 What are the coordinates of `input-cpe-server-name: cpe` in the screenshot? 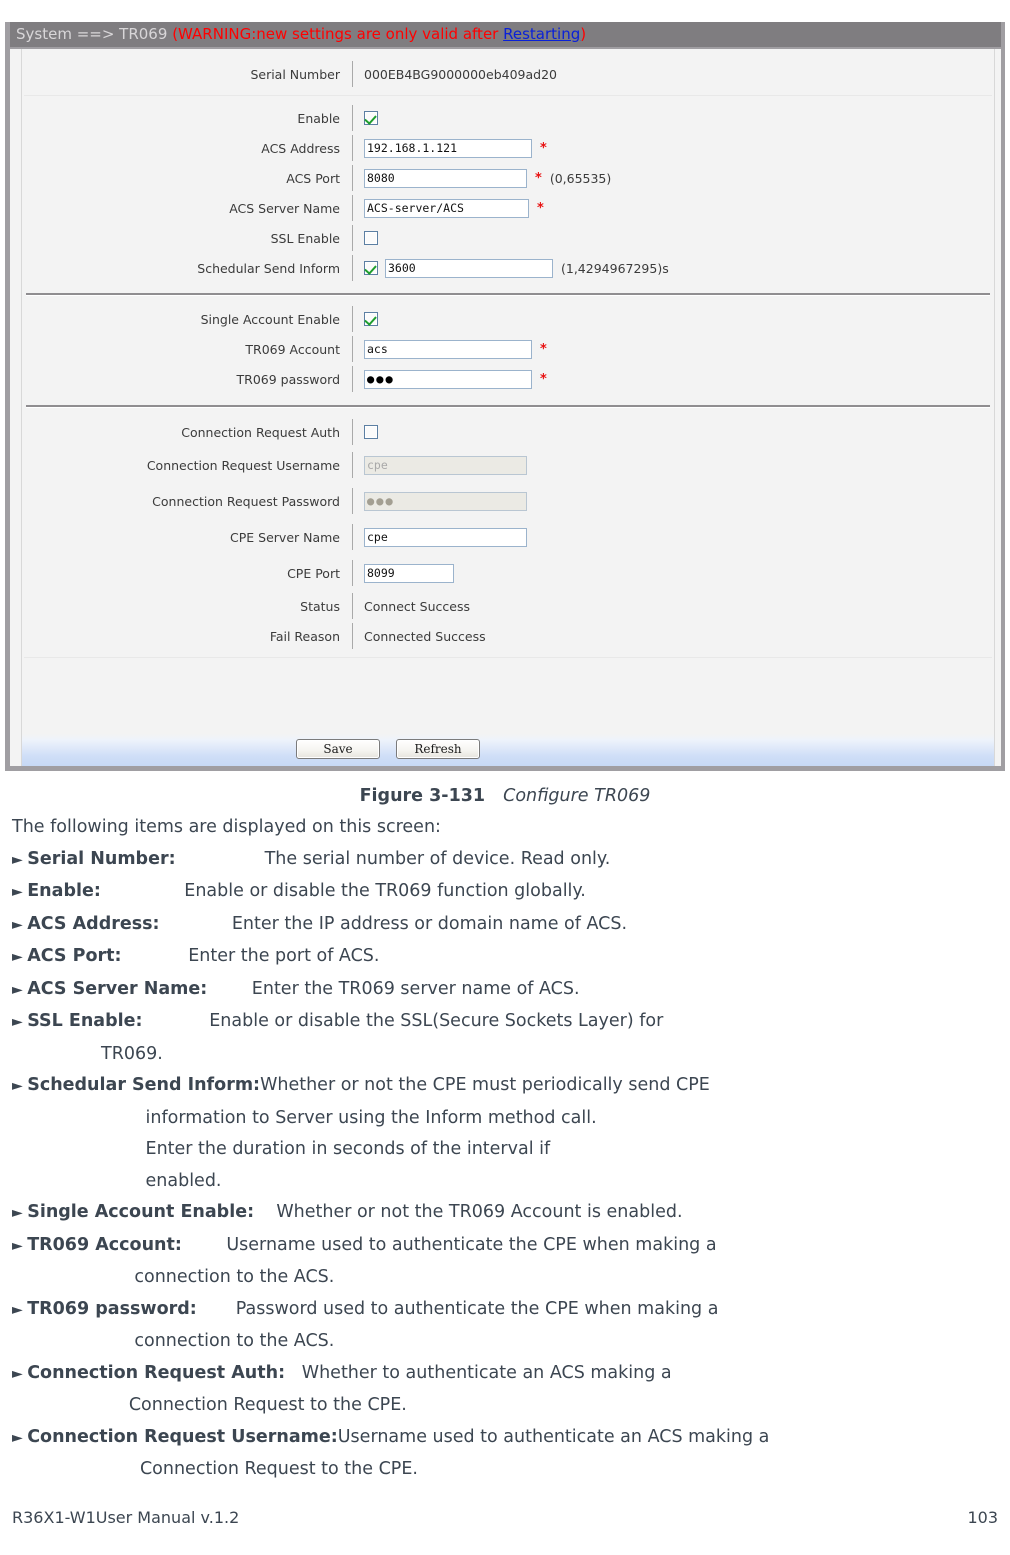 It's located at (445, 537).